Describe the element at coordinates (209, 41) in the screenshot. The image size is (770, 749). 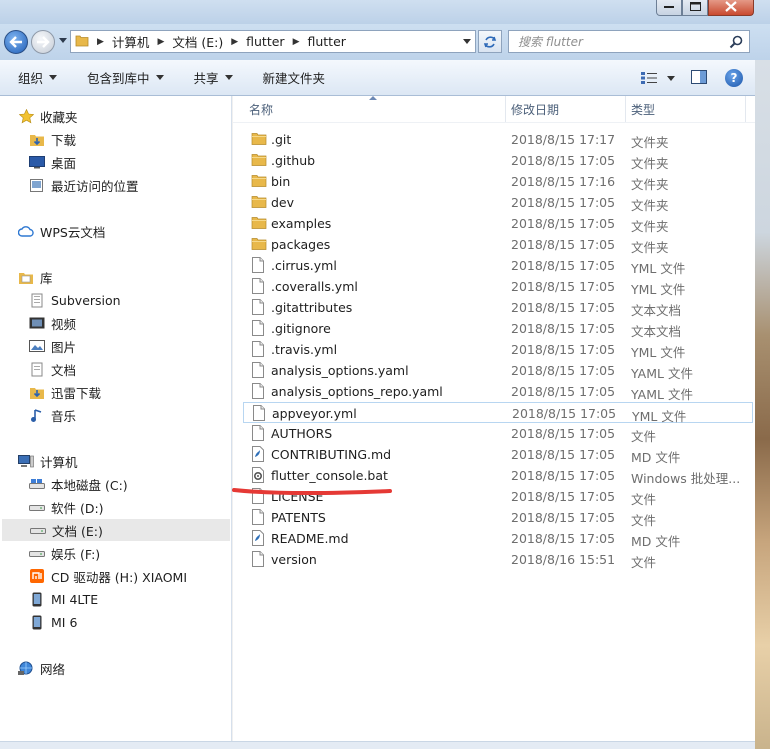
I see `breadcrumb-drive-e: 文档 (E:) ▶` at that location.